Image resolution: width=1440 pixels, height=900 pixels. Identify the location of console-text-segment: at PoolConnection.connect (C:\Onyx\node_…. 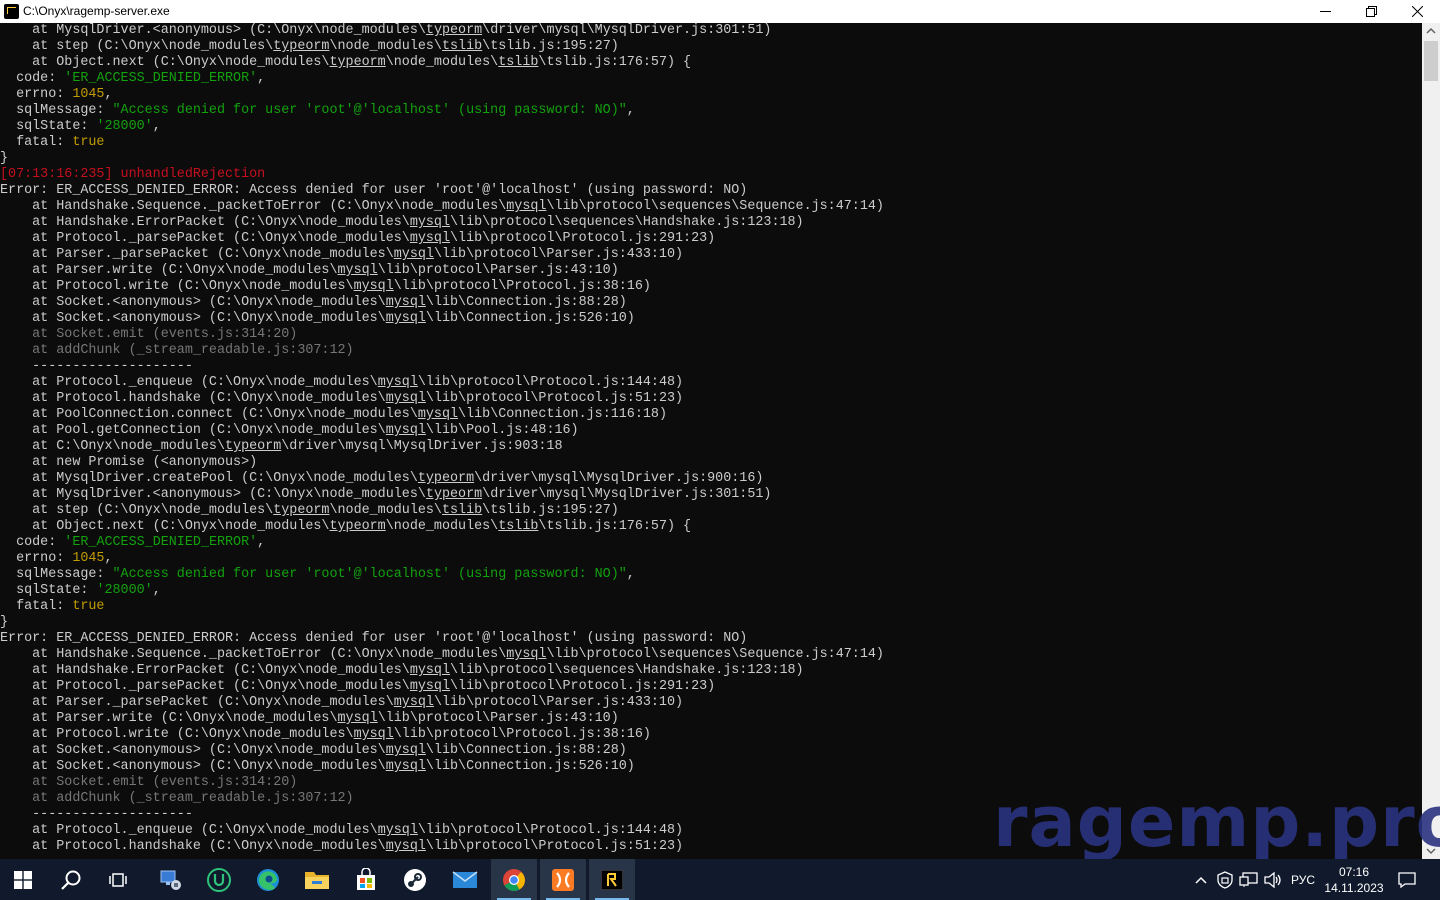
(209, 414).